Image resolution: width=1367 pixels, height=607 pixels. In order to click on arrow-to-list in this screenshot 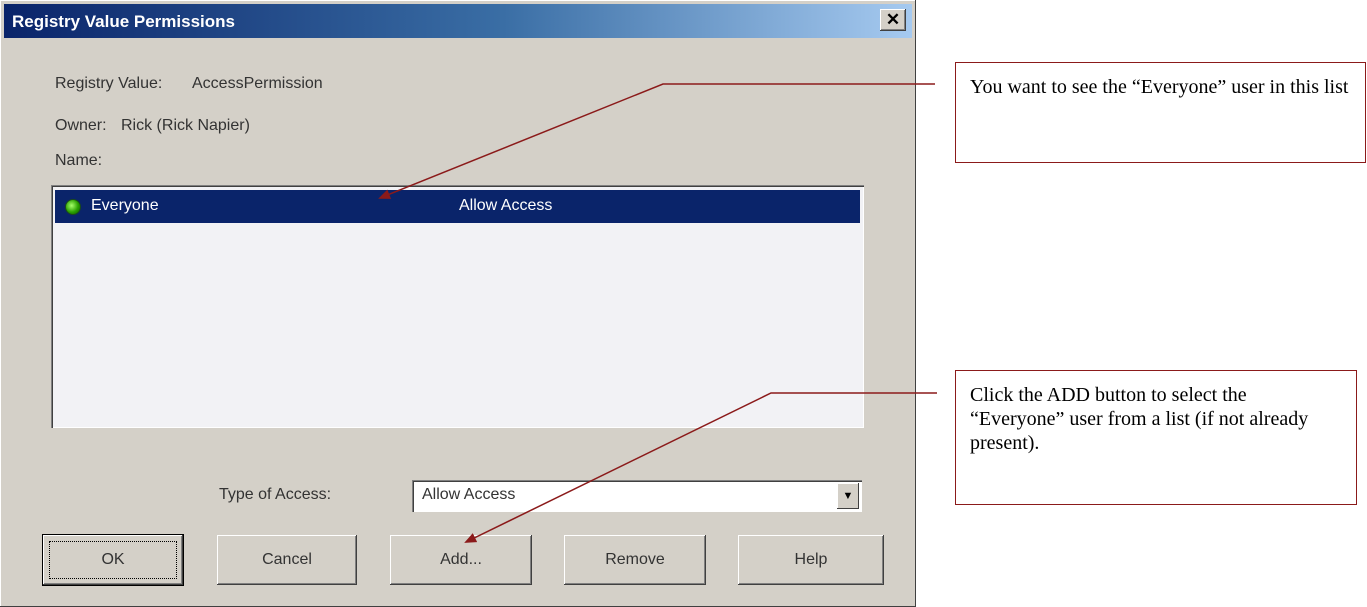, I will do `click(656, 141)`.